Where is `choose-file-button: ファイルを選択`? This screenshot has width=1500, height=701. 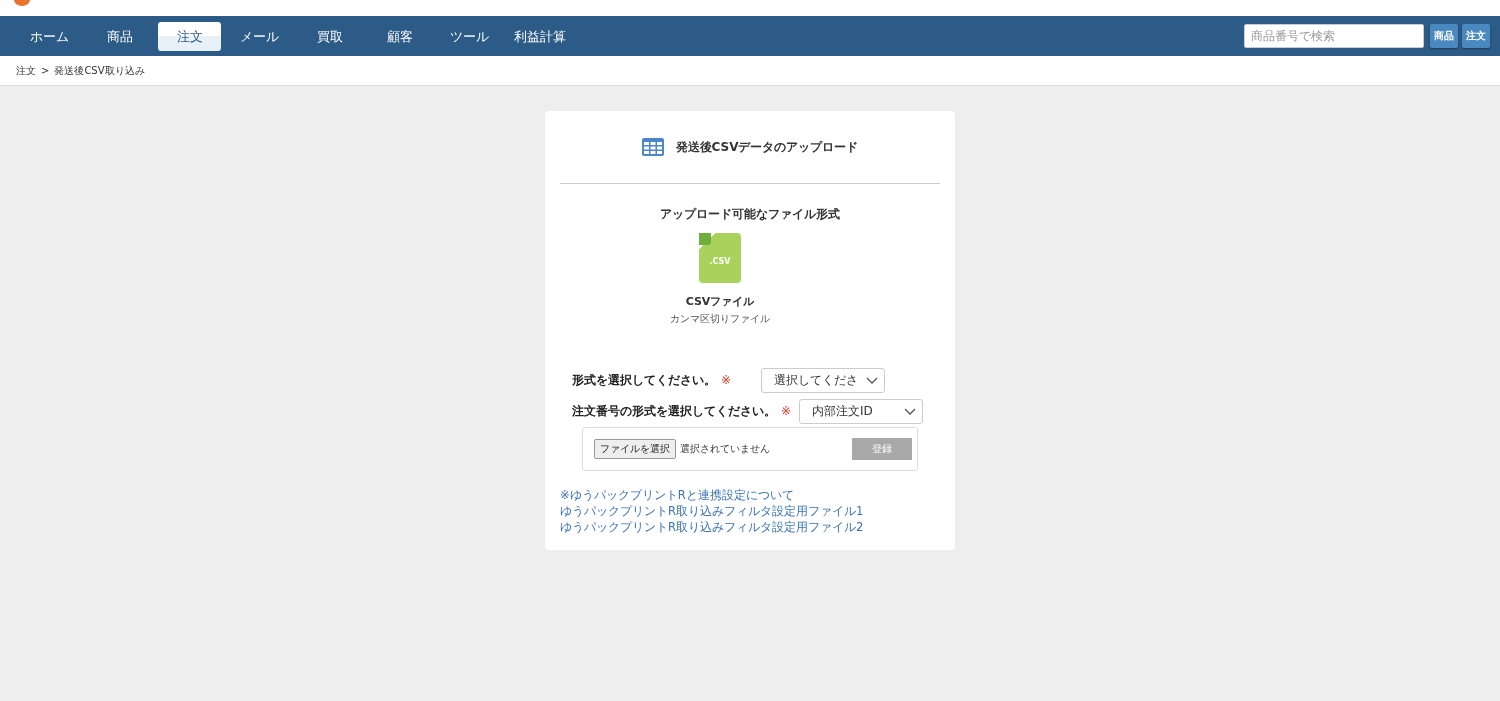
choose-file-button: ファイルを選択 is located at coordinates (635, 449).